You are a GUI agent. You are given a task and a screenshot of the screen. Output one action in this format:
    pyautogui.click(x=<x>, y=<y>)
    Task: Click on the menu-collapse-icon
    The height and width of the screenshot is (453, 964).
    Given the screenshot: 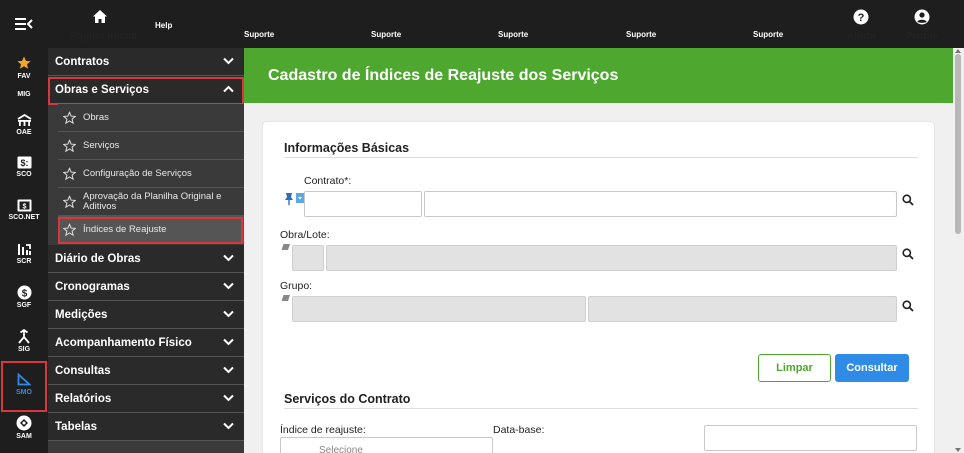 What is the action you would take?
    pyautogui.click(x=24, y=24)
    